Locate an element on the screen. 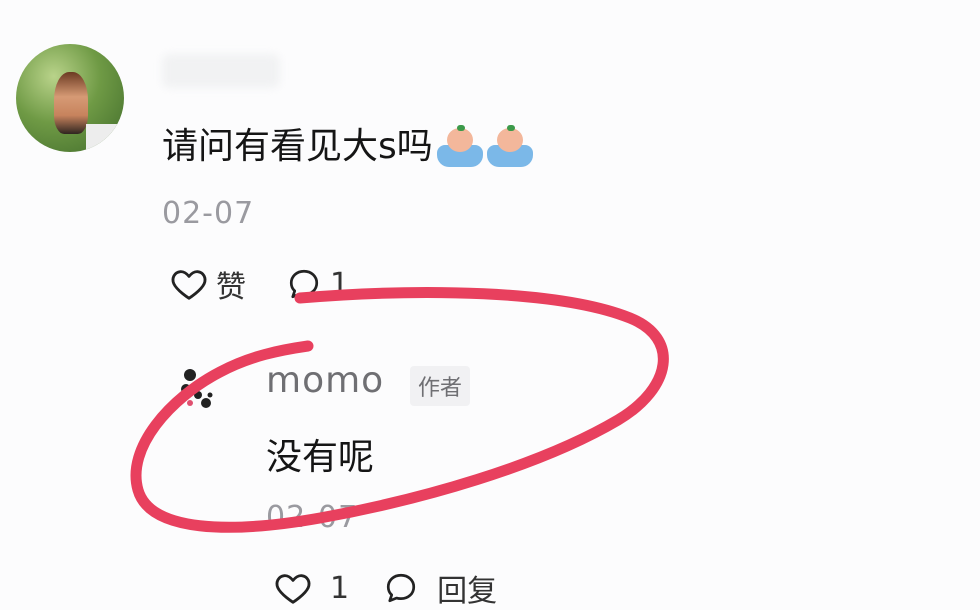 This screenshot has width=980, height=610. reply-like-count: 1 is located at coordinates (339, 588).